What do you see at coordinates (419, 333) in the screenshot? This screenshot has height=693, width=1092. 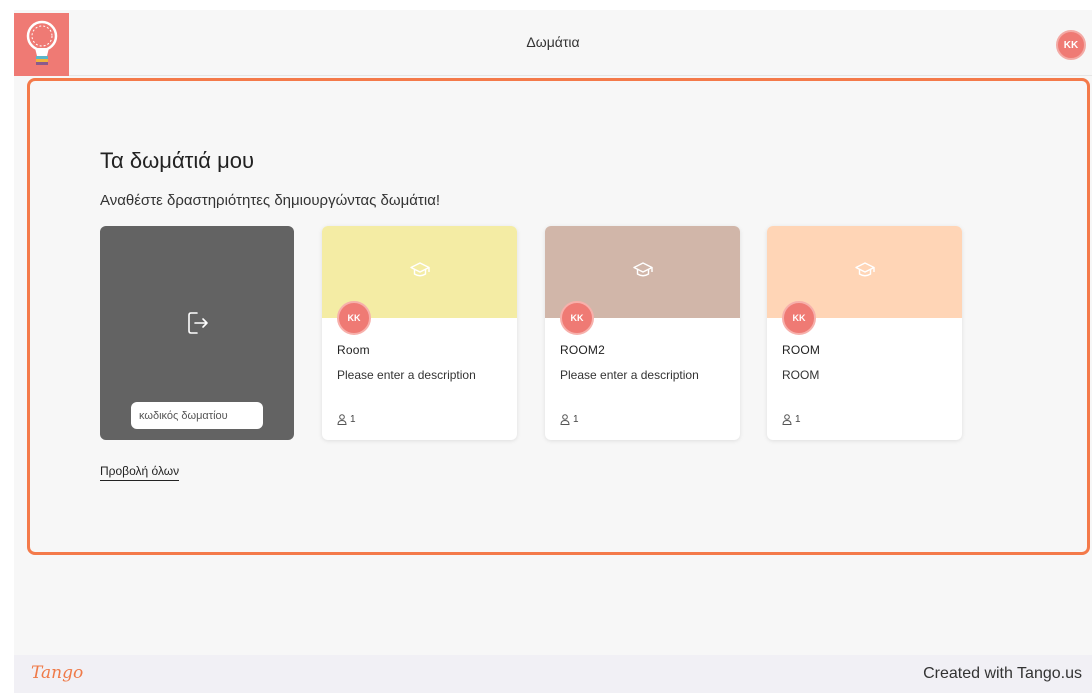 I see `room-card: KK Room Please enter a description 1` at bounding box center [419, 333].